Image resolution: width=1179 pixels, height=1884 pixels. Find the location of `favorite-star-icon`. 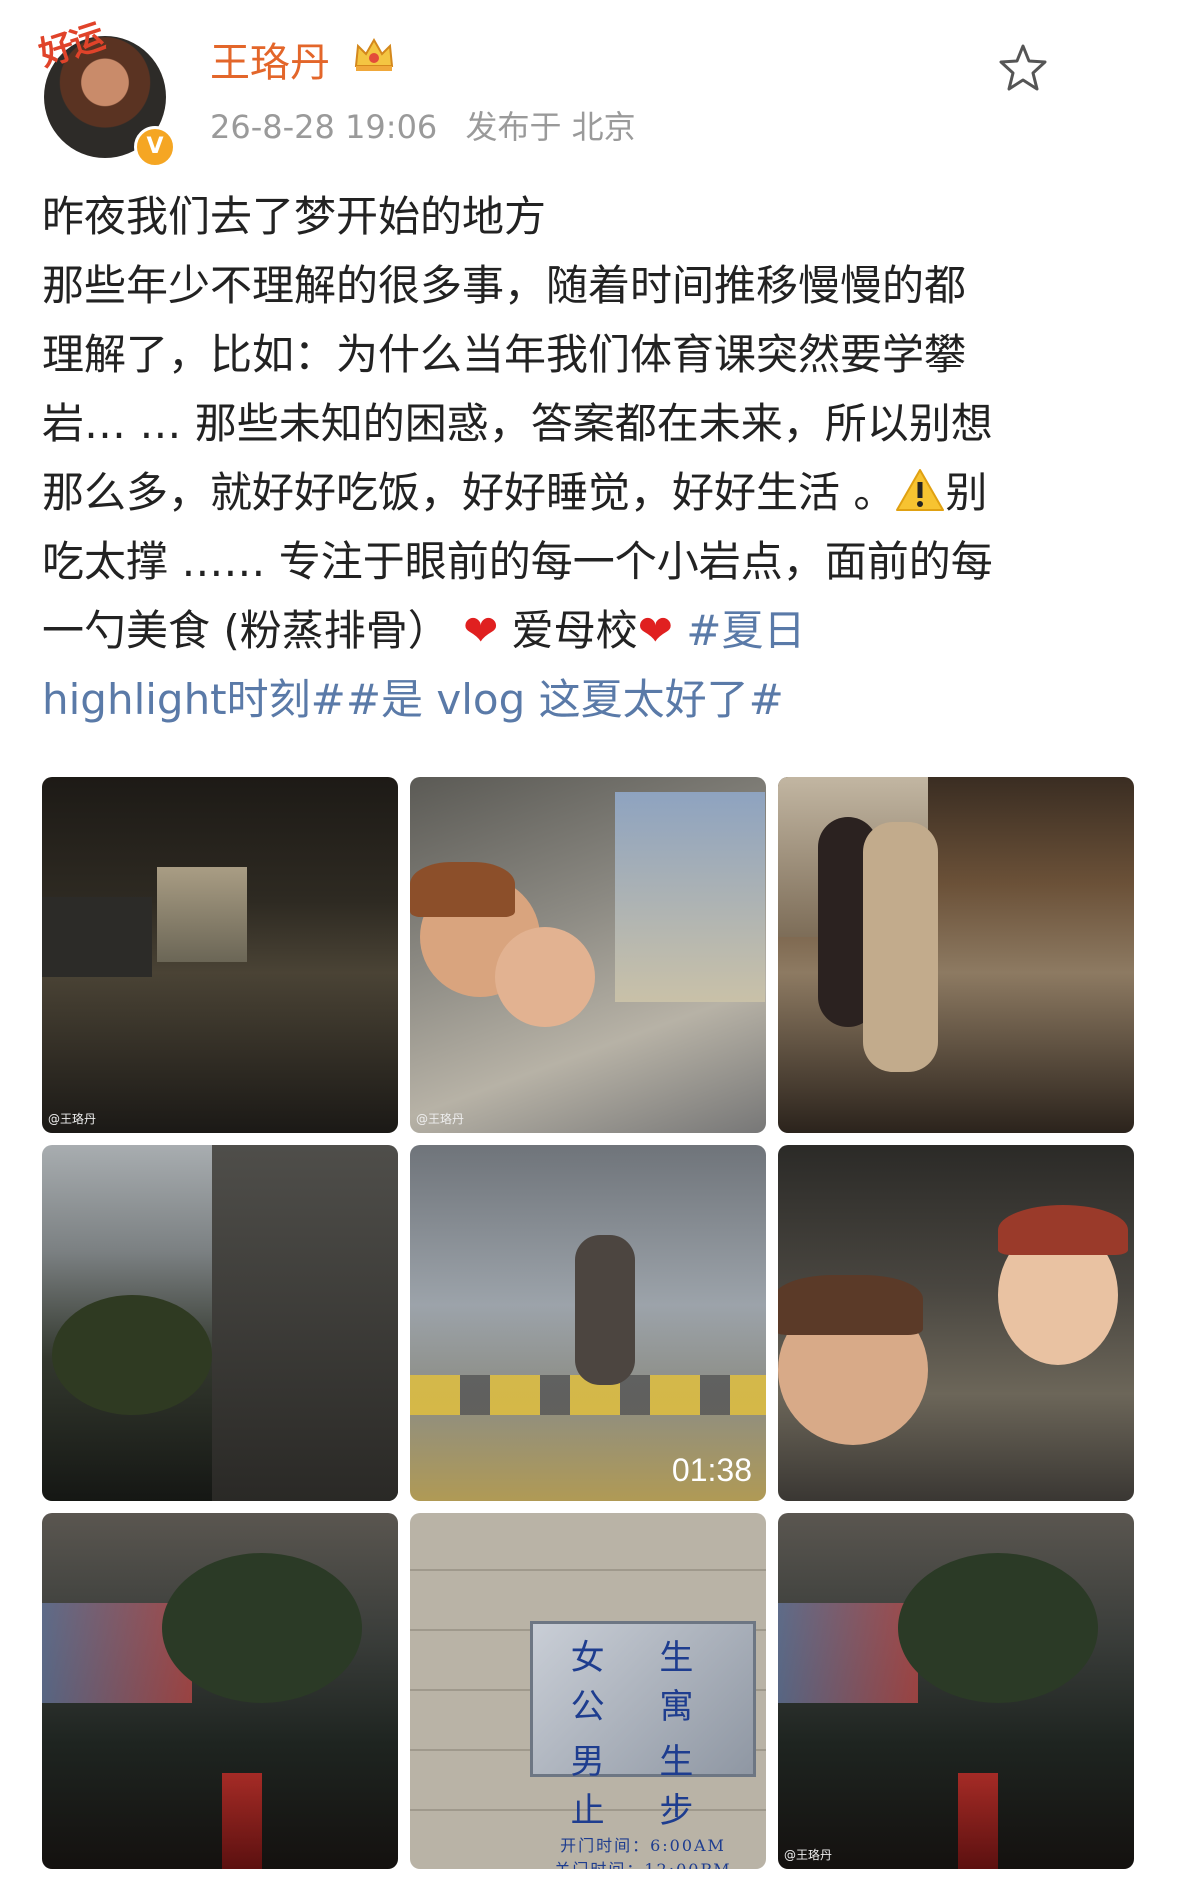

favorite-star-icon is located at coordinates (1023, 68).